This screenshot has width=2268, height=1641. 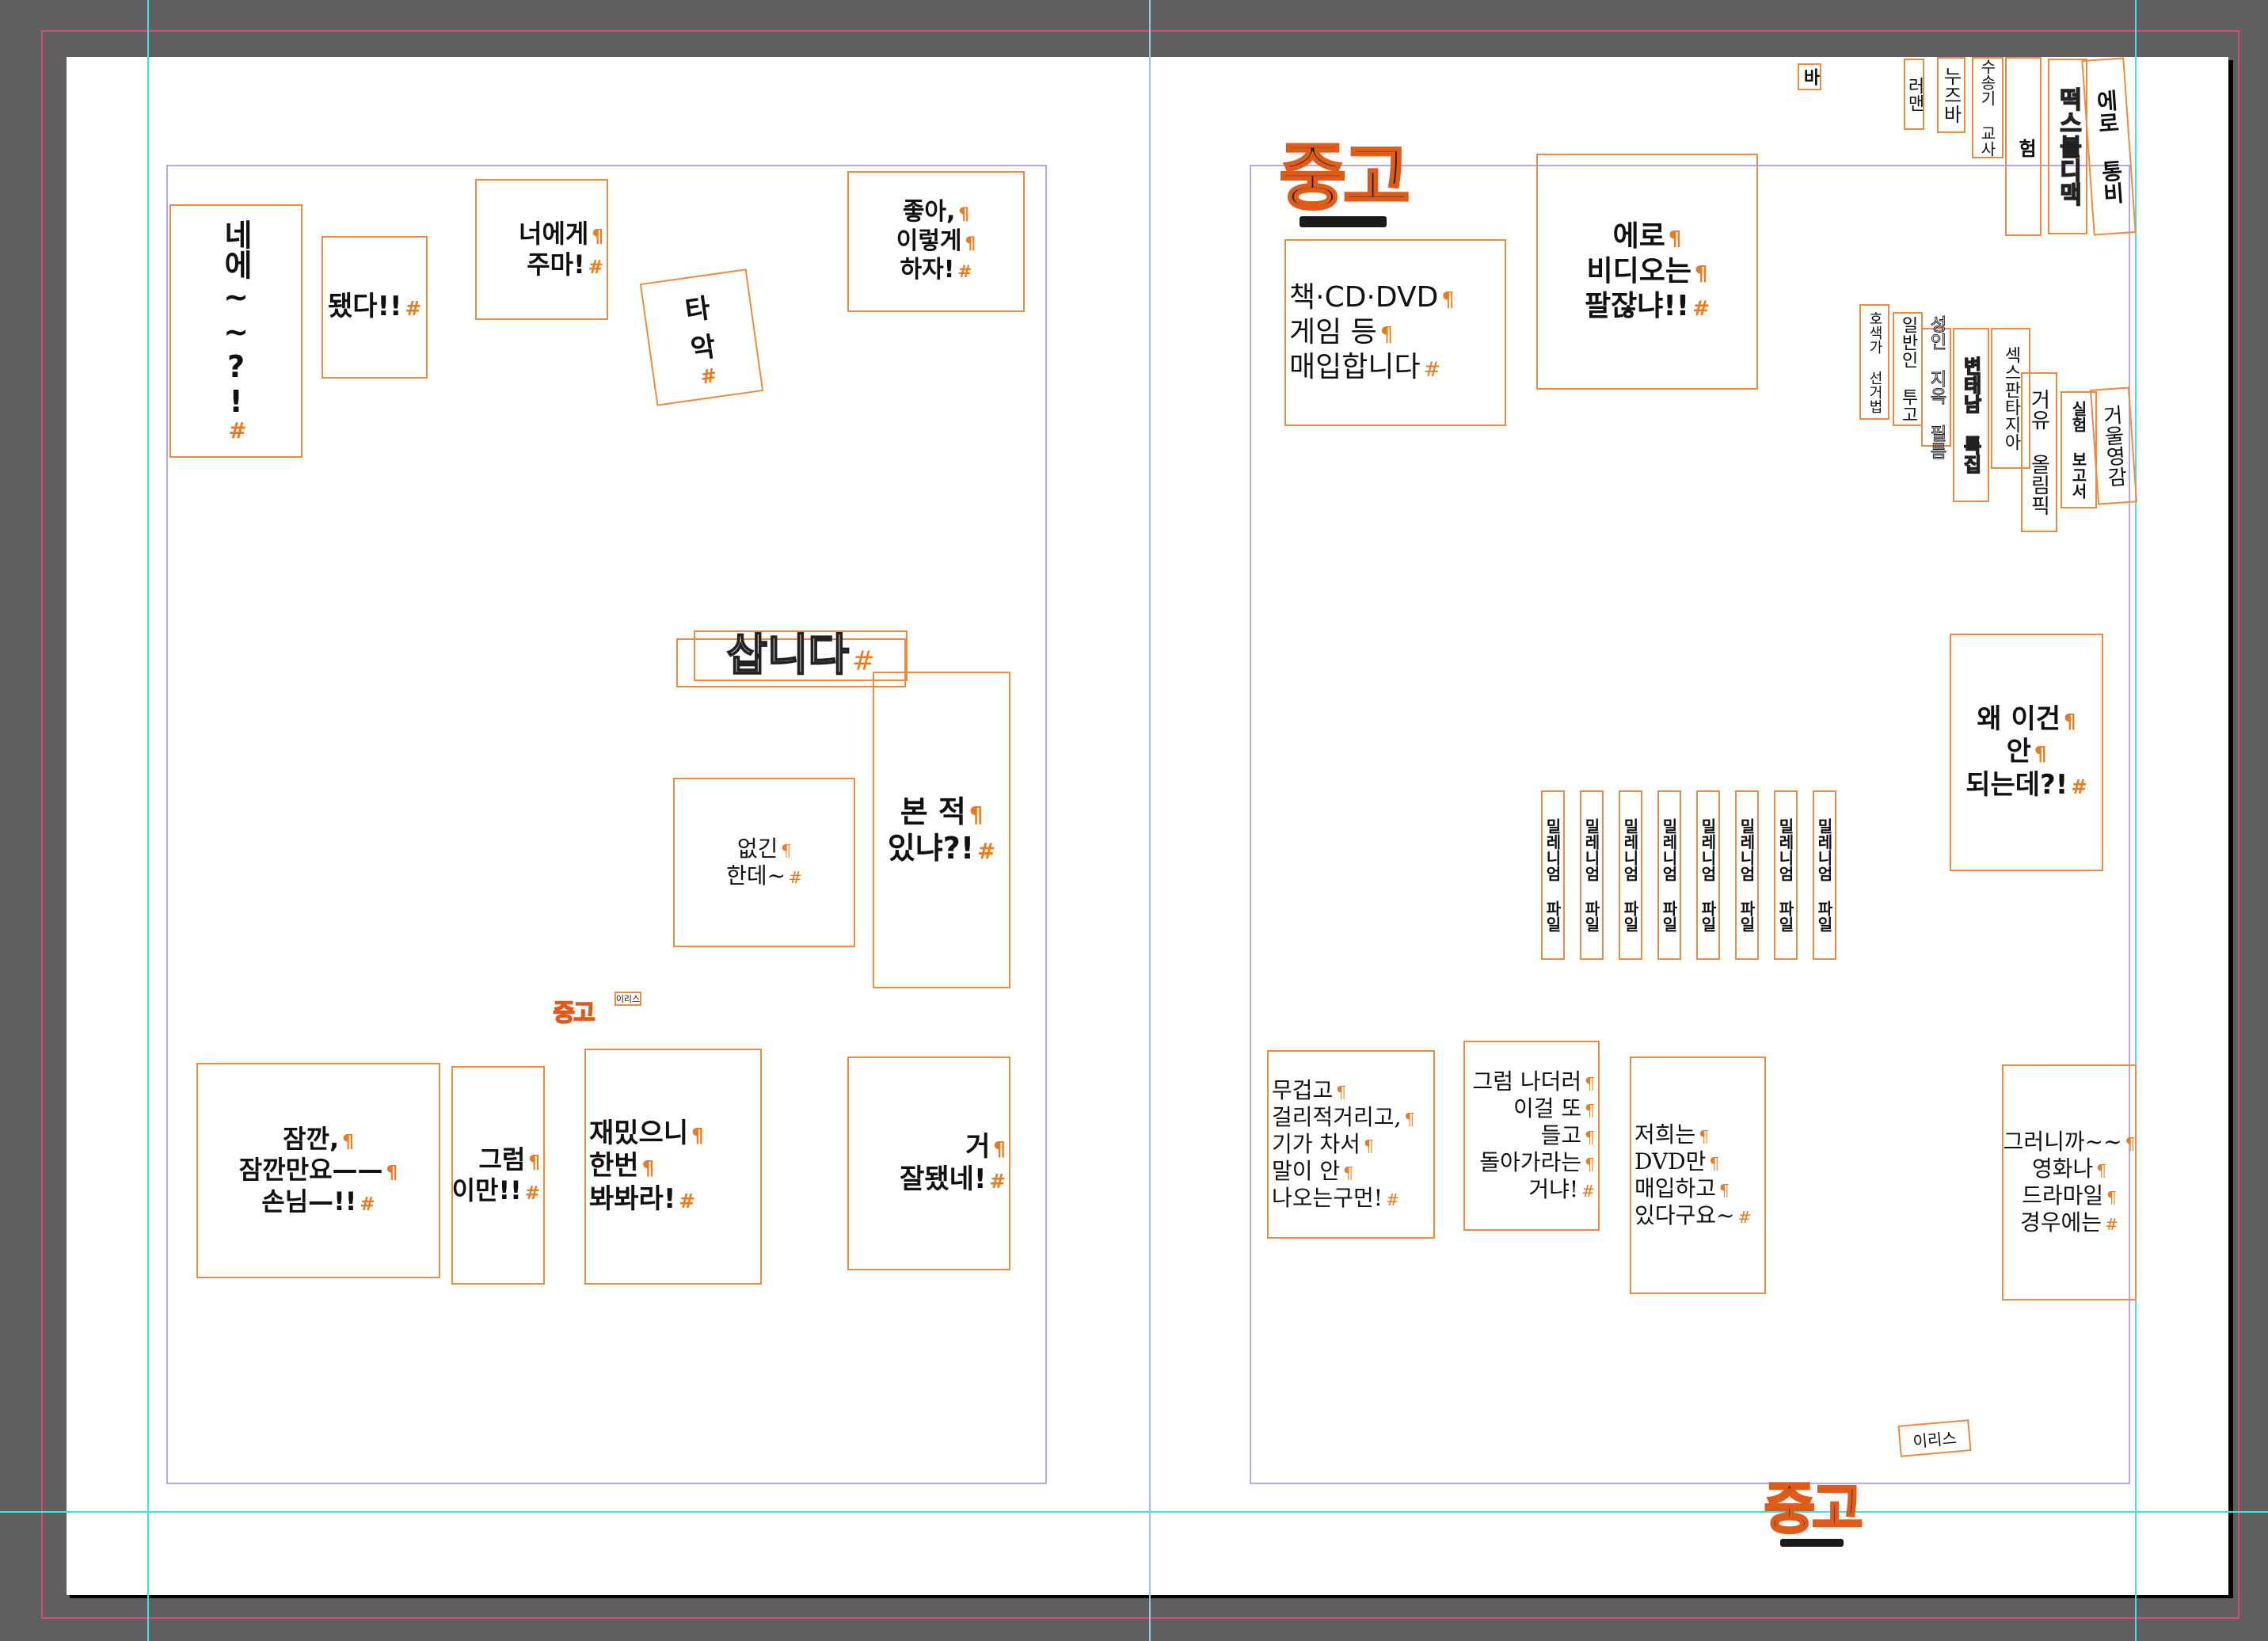 What do you see at coordinates (929, 1163) in the screenshot?
I see `text-frame-geo: 거 ¶ 잘됐네! #` at bounding box center [929, 1163].